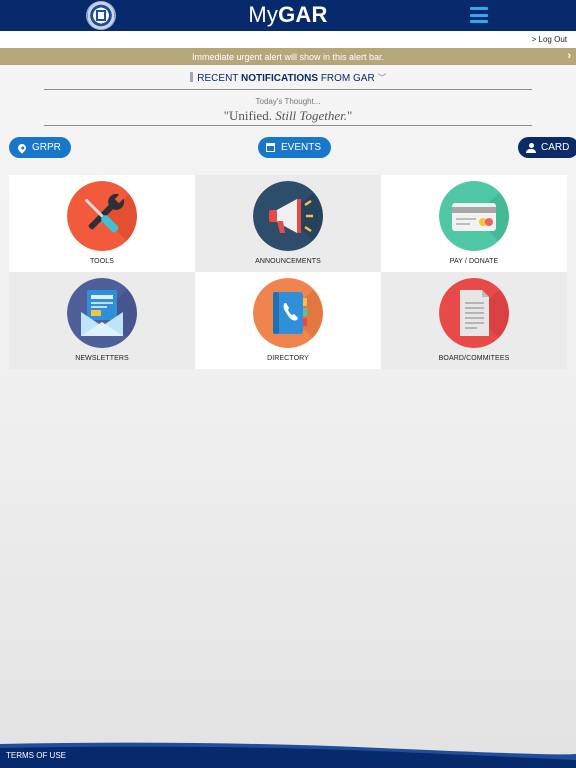 The height and width of the screenshot is (768, 576). Describe the element at coordinates (569, 56) in the screenshot. I see `chevron-right-icon: ›` at that location.